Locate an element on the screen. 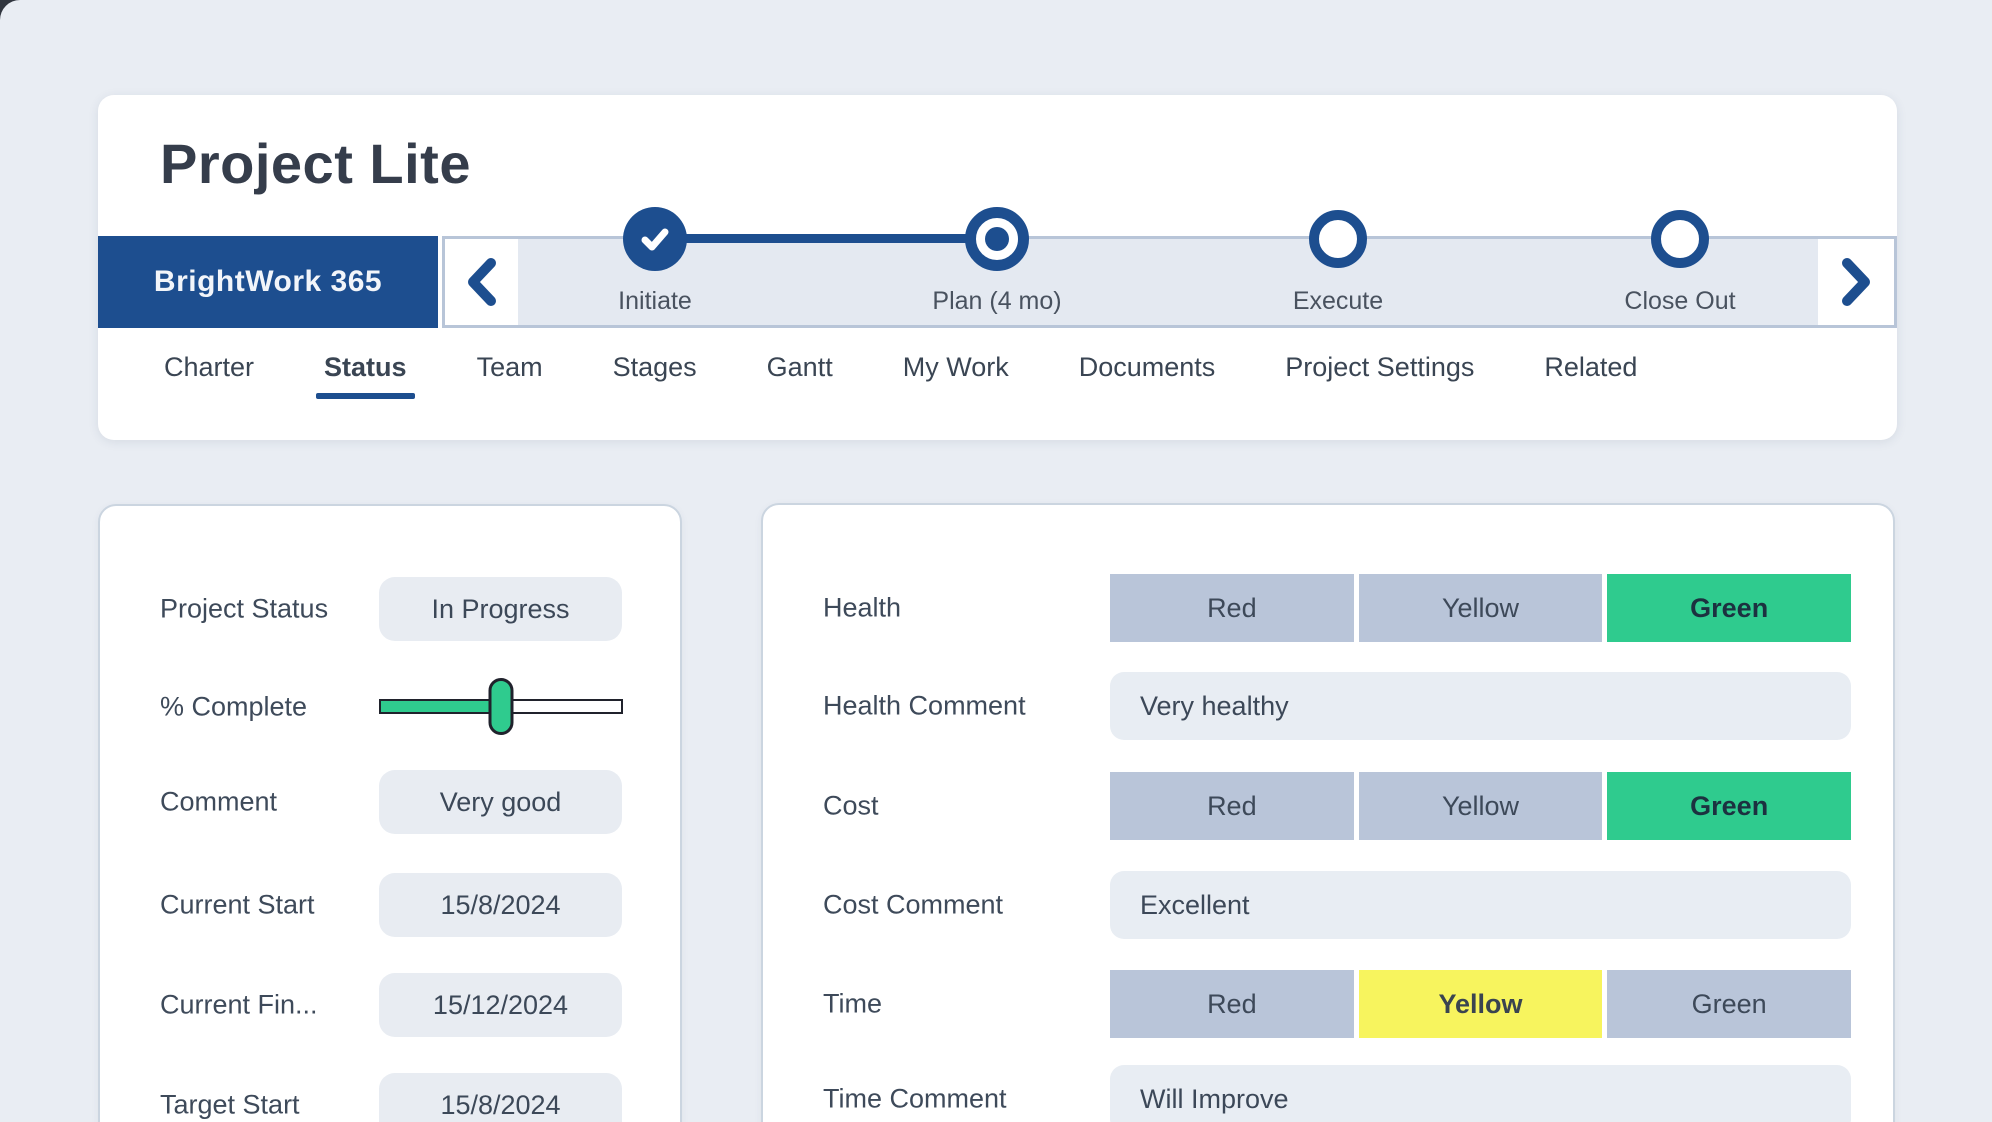  health-comment-row: Health Comment Very healthy is located at coordinates (1328, 706).